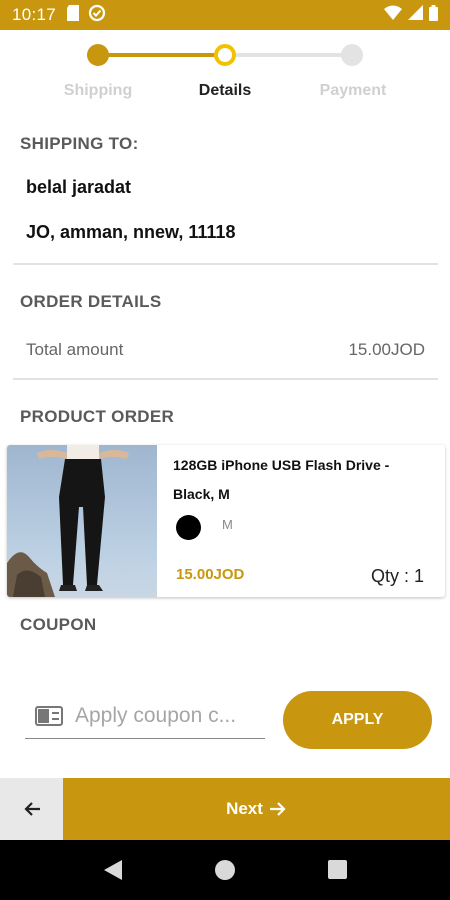 The width and height of the screenshot is (450, 900). I want to click on step-details-label: Details, so click(225, 90).